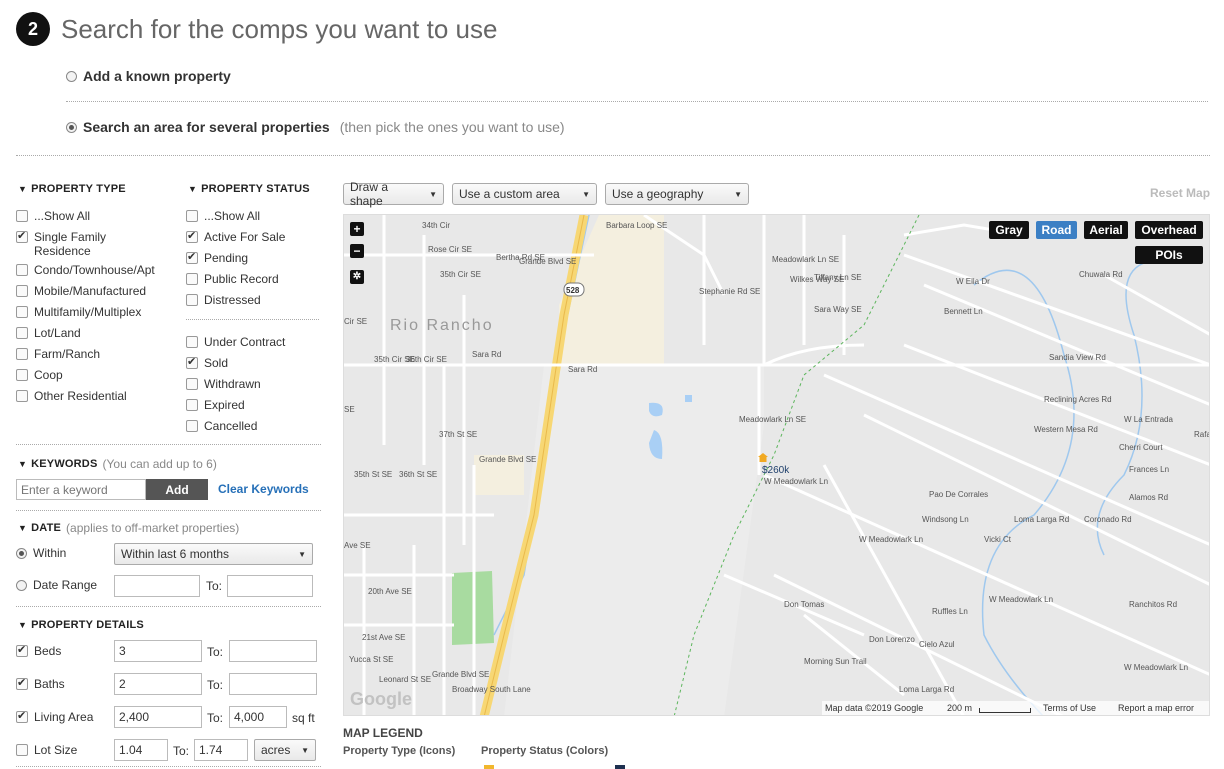  What do you see at coordinates (41, 553) in the screenshot?
I see `date-within-option: Within` at bounding box center [41, 553].